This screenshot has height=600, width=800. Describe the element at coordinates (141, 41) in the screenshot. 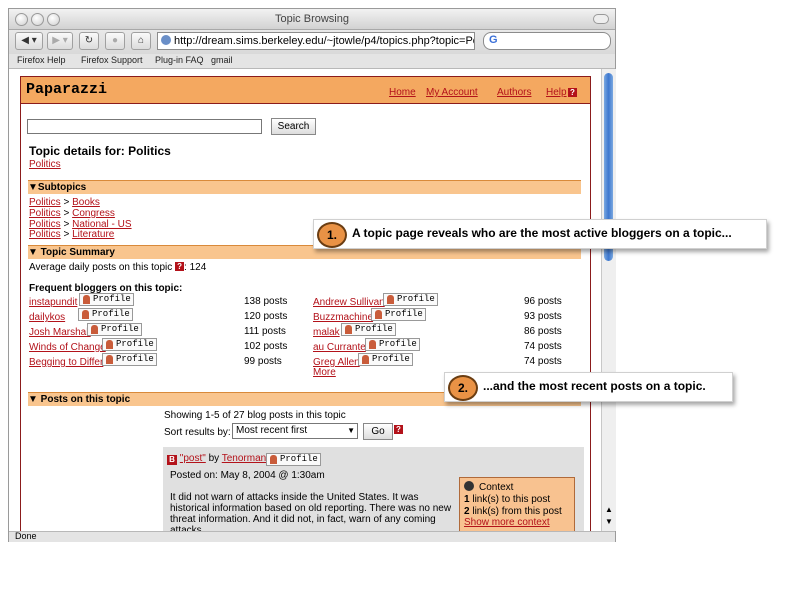

I see `home-icon: ⌂` at that location.